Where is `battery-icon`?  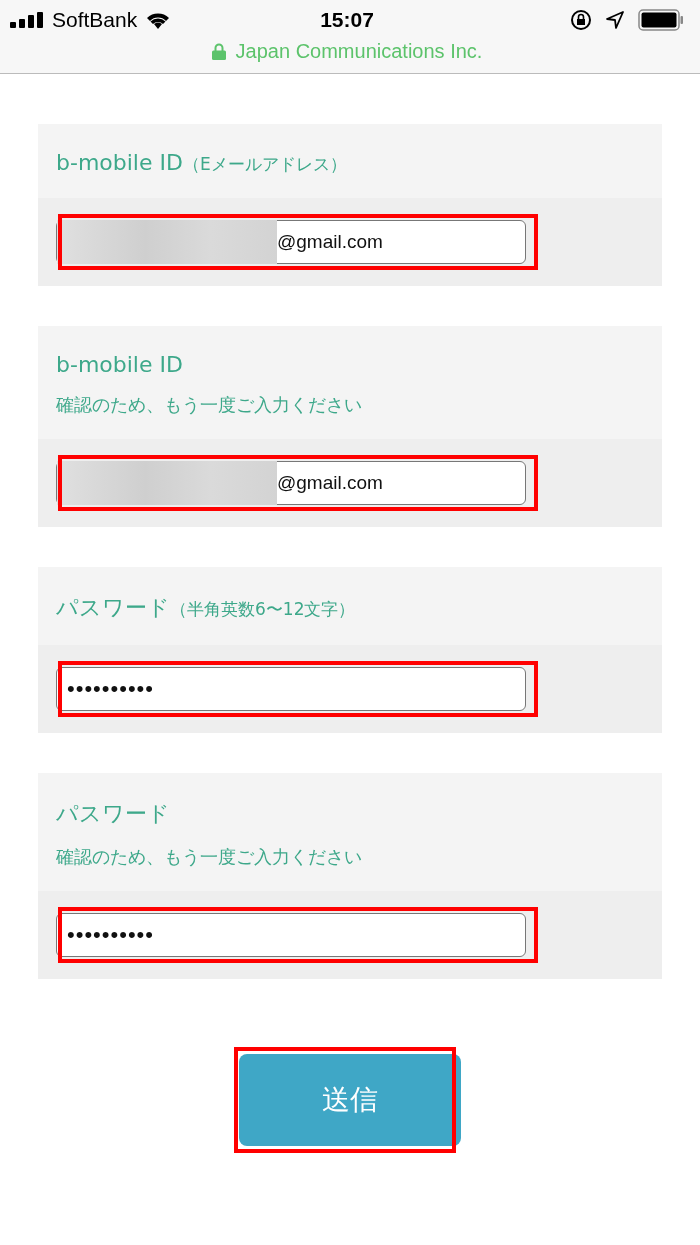 battery-icon is located at coordinates (661, 20).